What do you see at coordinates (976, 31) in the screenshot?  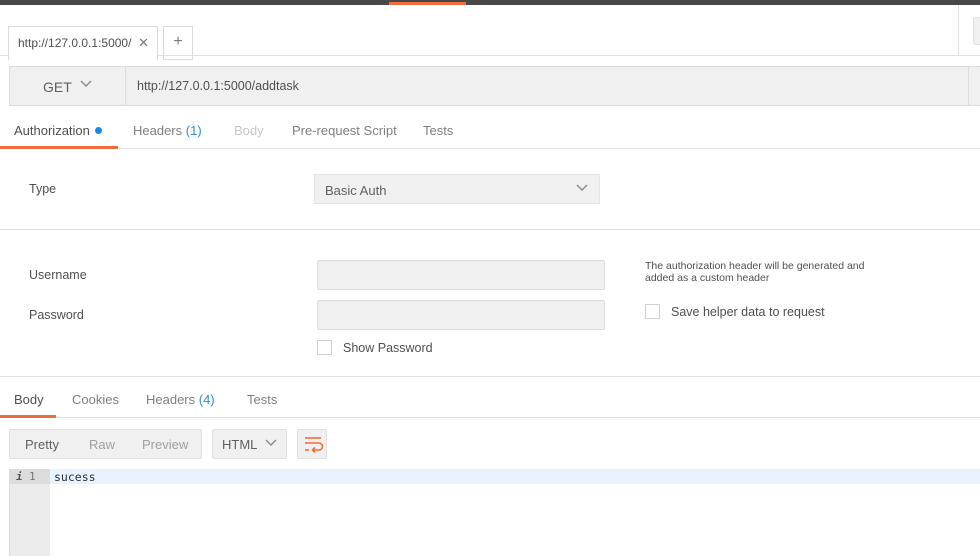 I see `tab-menu-handle` at bounding box center [976, 31].